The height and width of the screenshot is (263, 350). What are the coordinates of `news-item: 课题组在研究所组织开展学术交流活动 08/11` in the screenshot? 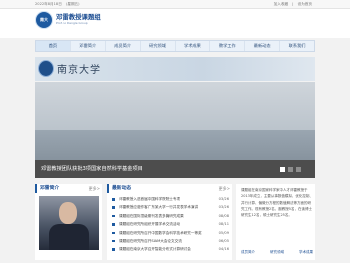 It's located at (170, 224).